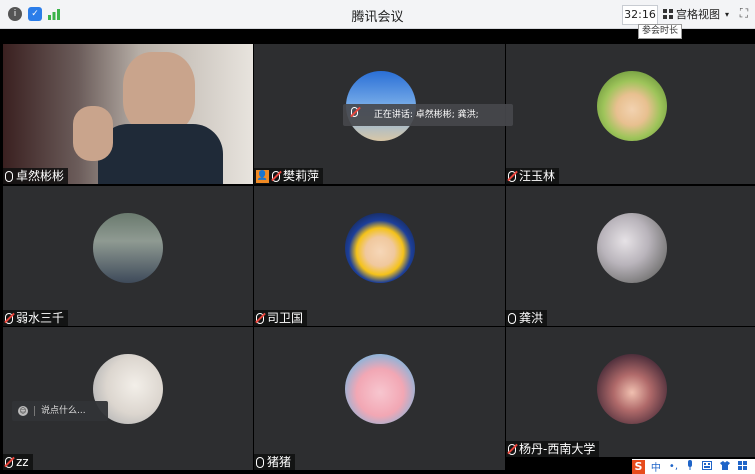 This screenshot has width=755, height=474. What do you see at coordinates (553, 449) in the screenshot?
I see `participant-name: 杨丹-西南大学` at bounding box center [553, 449].